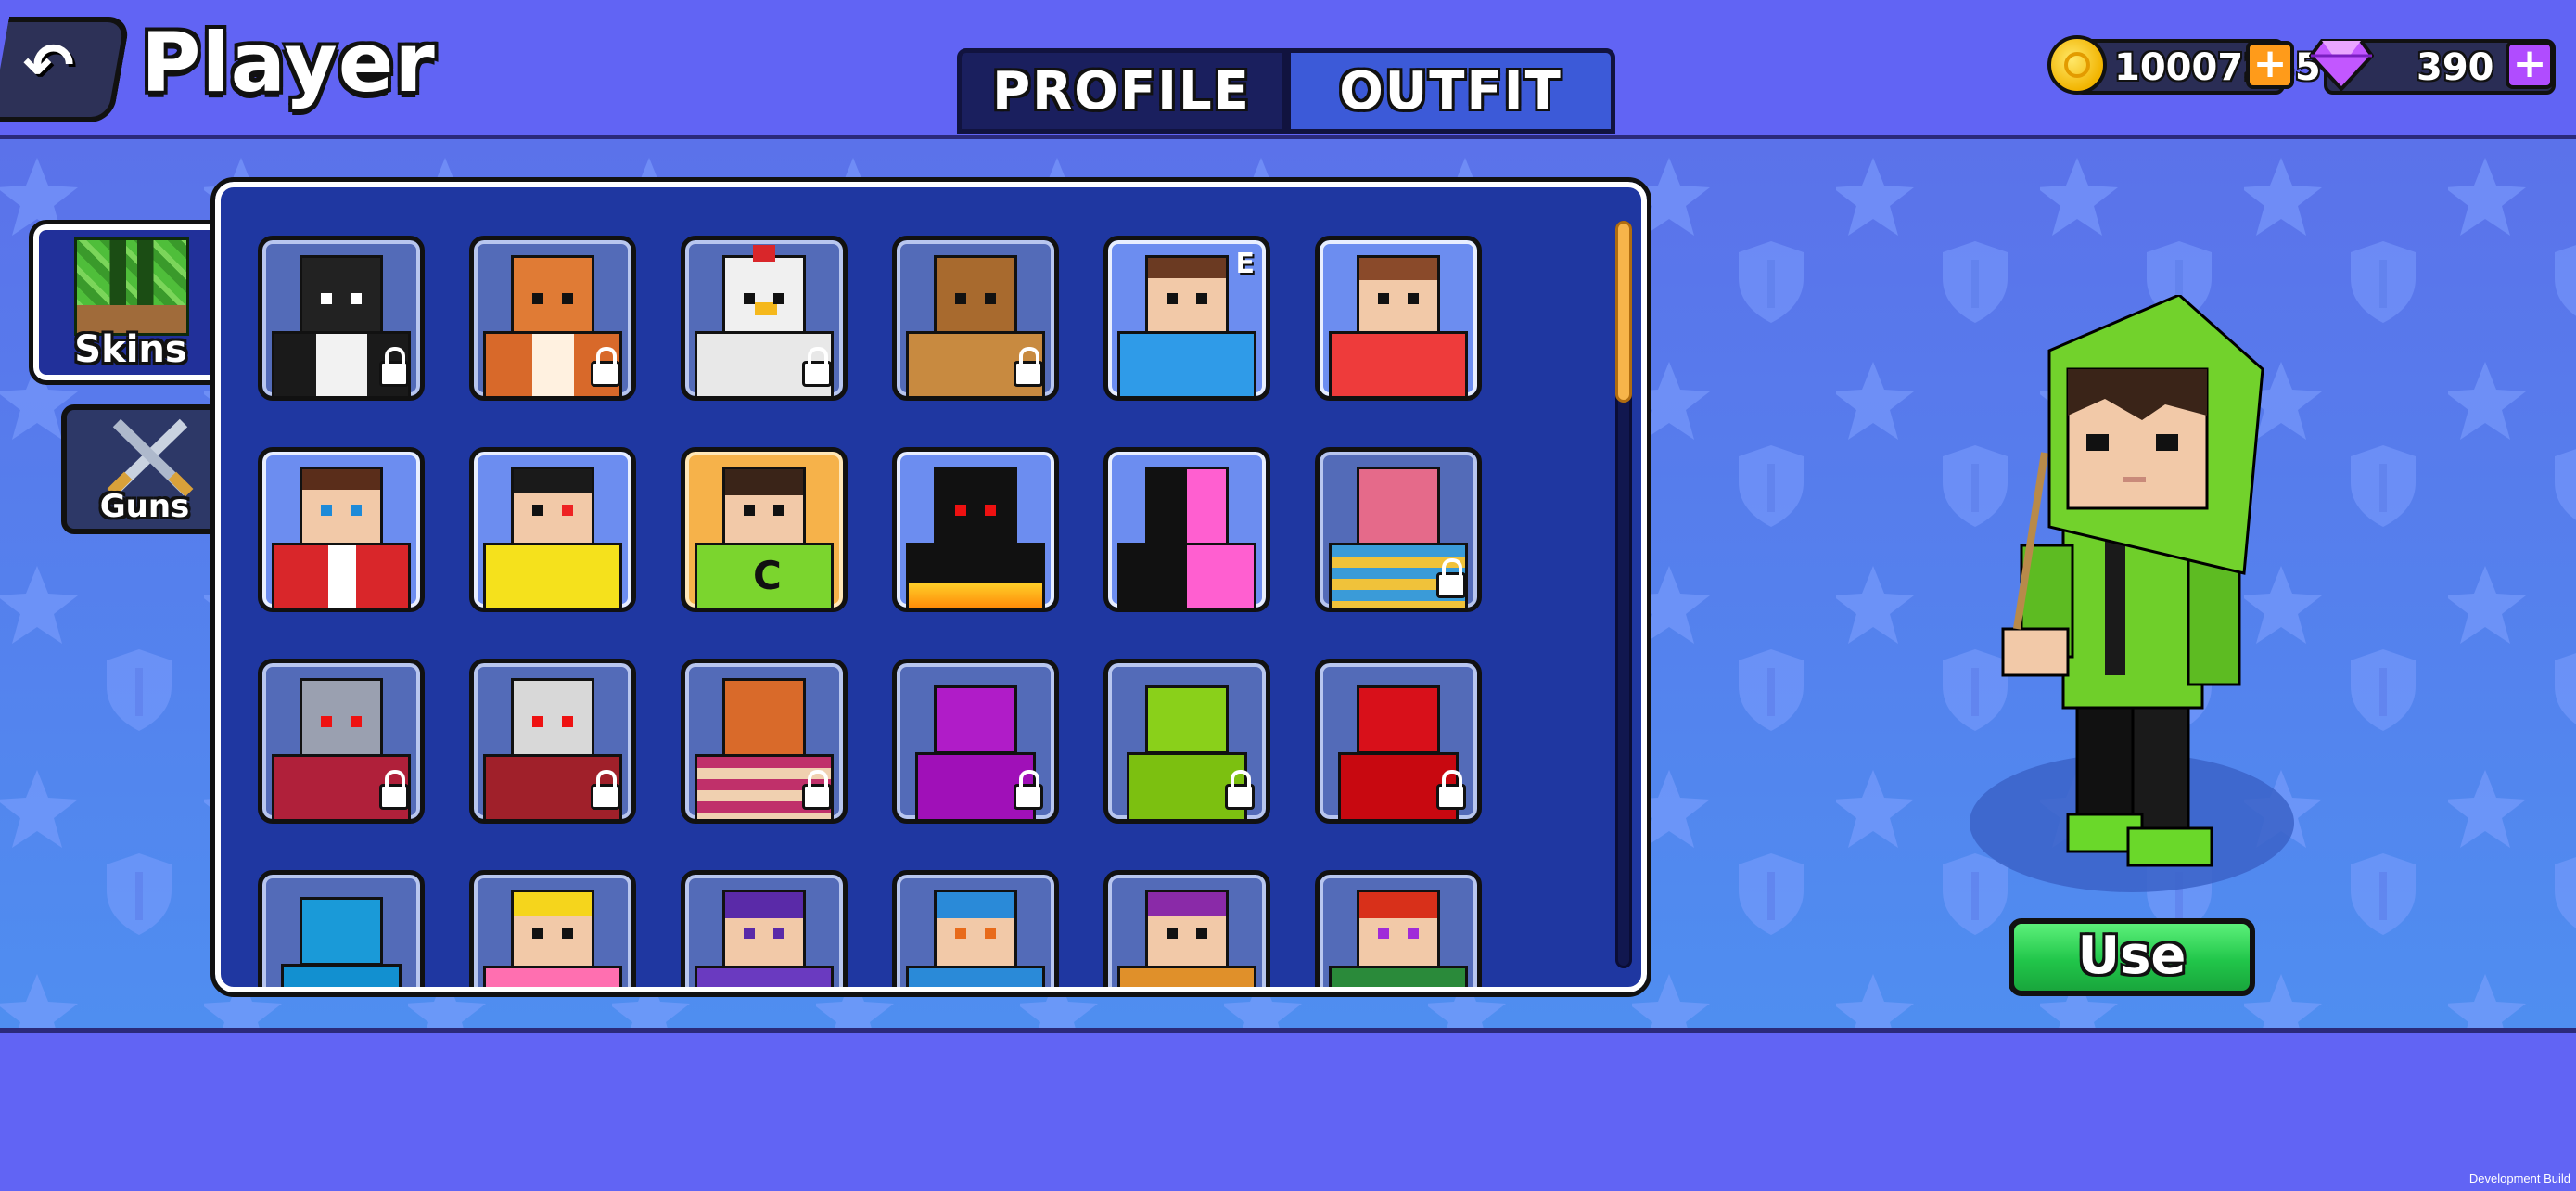 The width and height of the screenshot is (2576, 1191). I want to click on skin-body: C, so click(764, 575).